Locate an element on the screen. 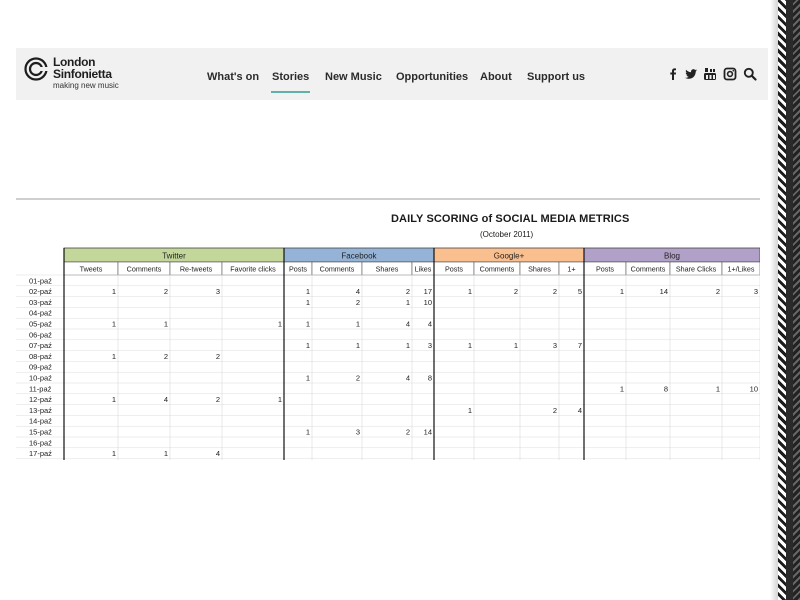 This screenshot has width=800, height=600. nav-opportunities: Opportunities is located at coordinates (432, 77).